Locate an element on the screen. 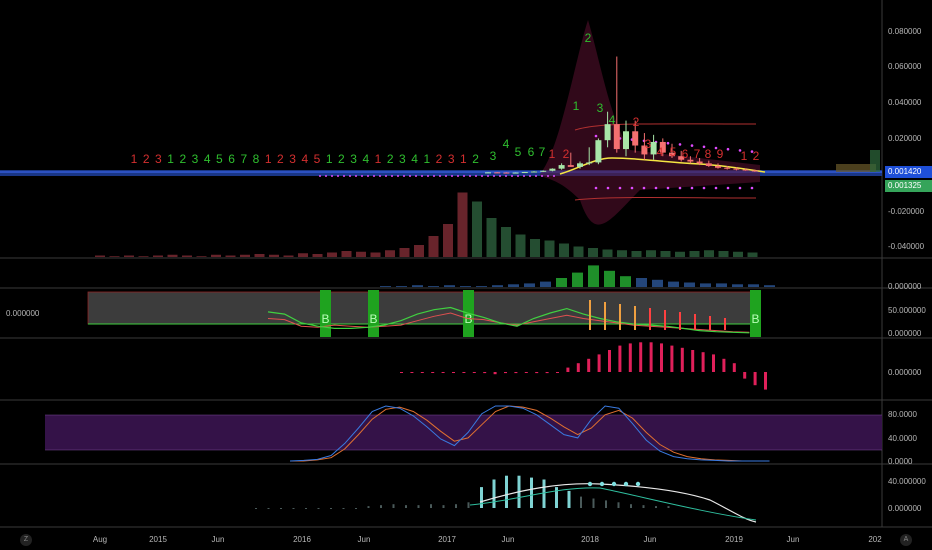 Image resolution: width=932 pixels, height=550 pixels. stoch-tick-label: 0.0000 is located at coordinates (900, 461).